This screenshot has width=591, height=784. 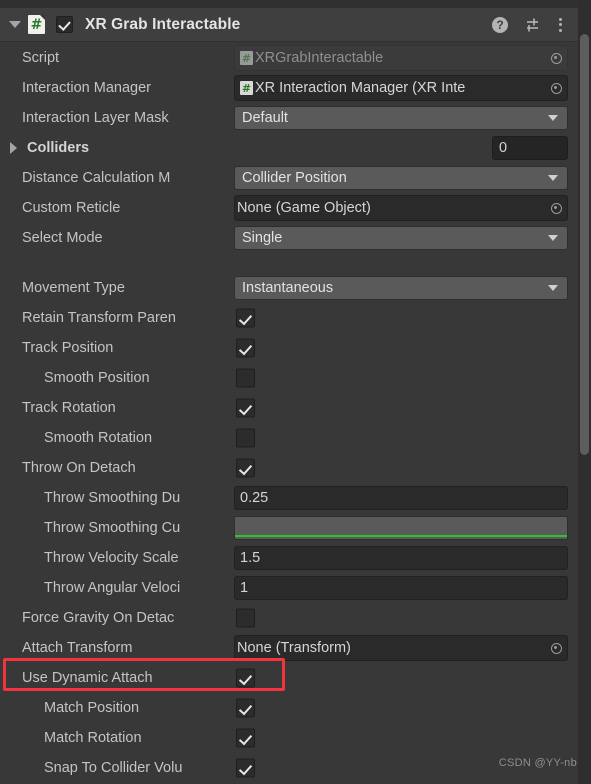 I want to click on checkbox-snap-to-collider-volume, so click(x=245, y=768).